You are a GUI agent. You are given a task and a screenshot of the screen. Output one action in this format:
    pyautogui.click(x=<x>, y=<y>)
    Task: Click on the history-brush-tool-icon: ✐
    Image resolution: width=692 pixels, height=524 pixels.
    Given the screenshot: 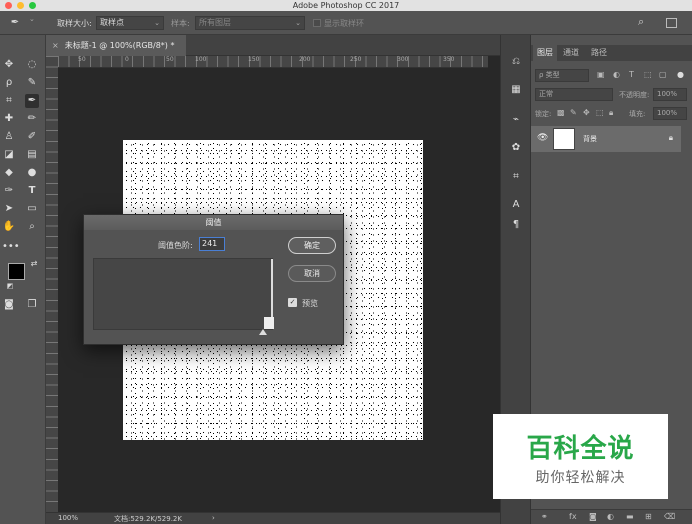 What is the action you would take?
    pyautogui.click(x=32, y=137)
    